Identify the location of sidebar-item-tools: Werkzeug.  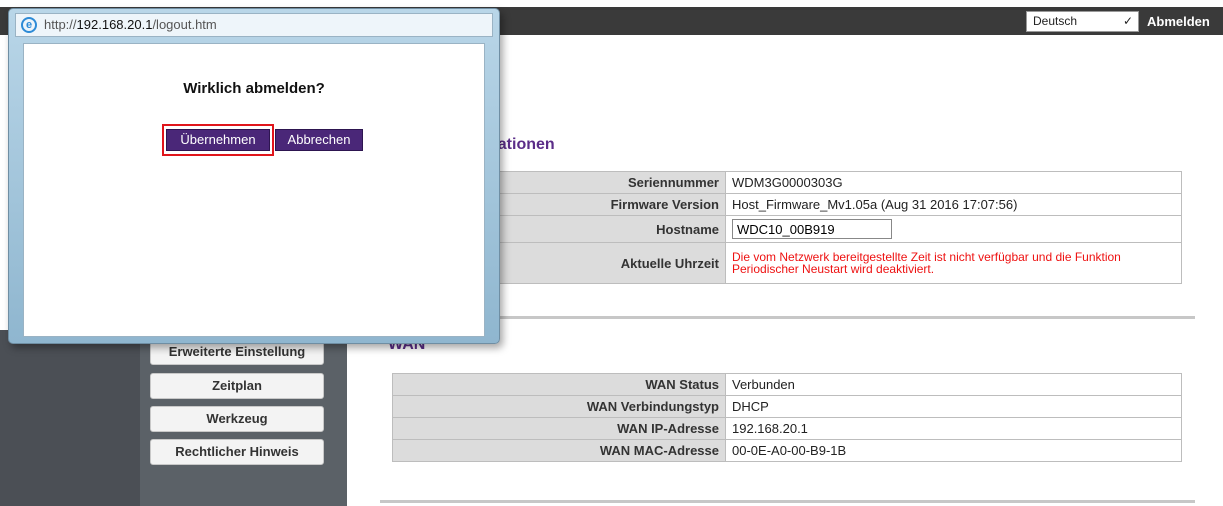
(237, 419).